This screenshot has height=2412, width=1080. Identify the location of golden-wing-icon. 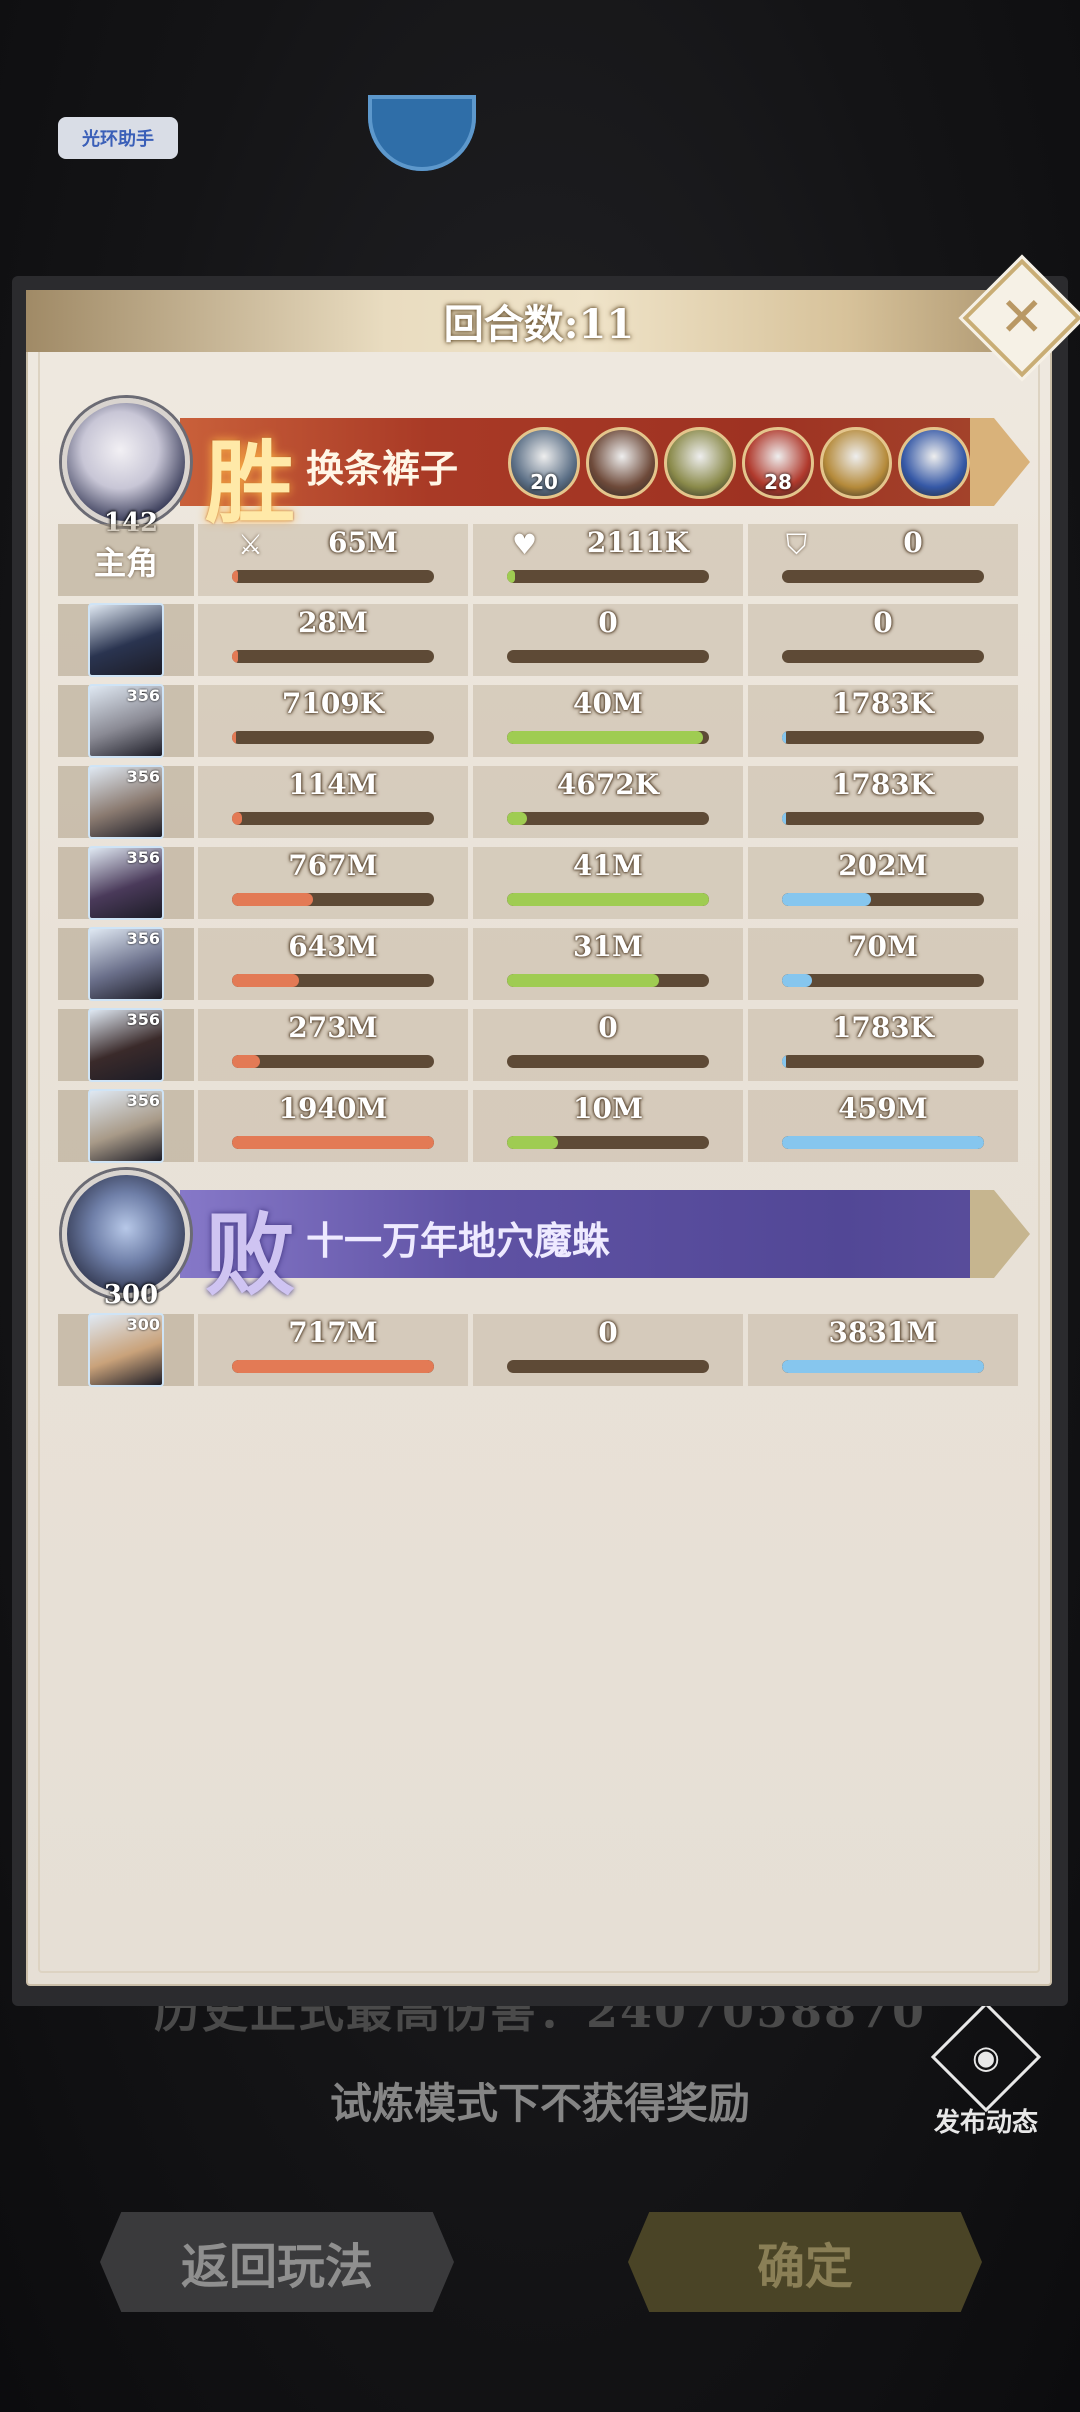
(856, 463).